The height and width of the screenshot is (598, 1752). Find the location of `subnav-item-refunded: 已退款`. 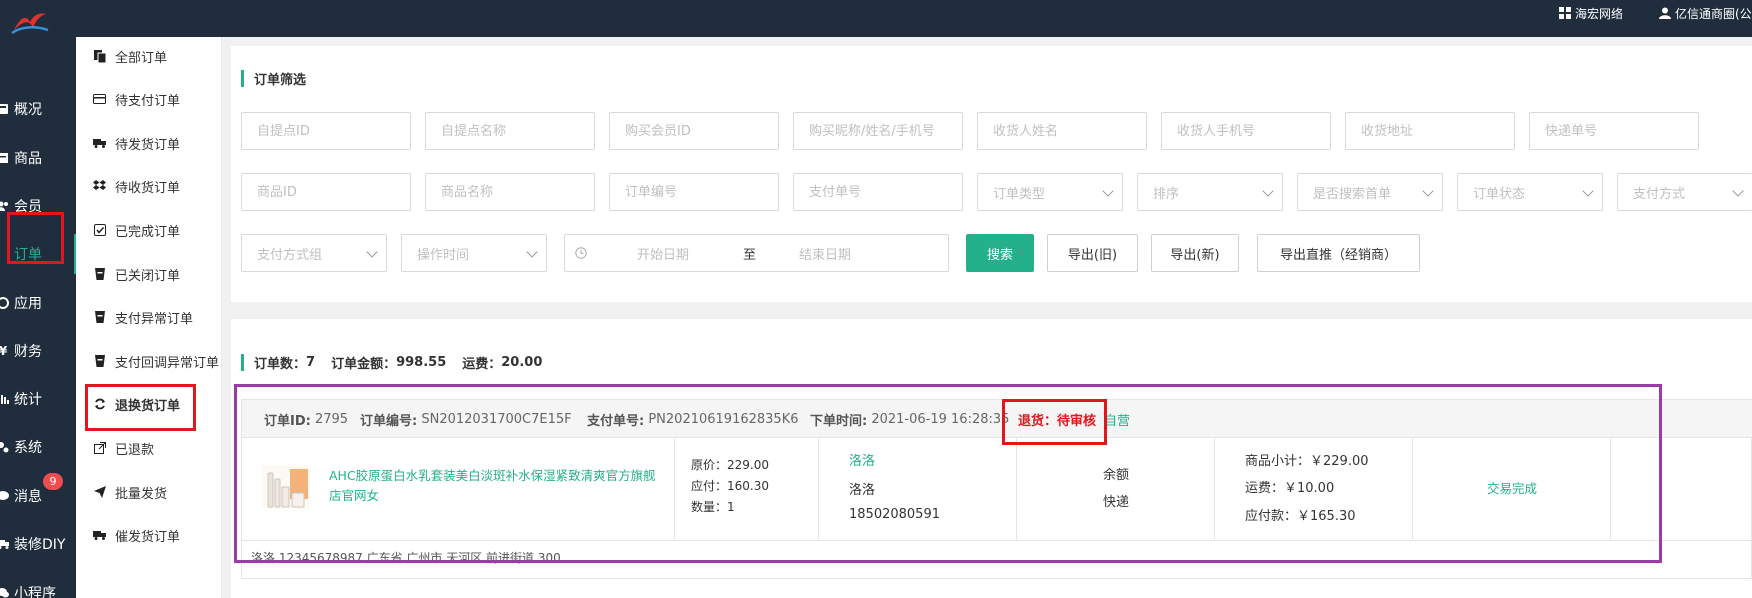

subnav-item-refunded: 已退款 is located at coordinates (149, 448).